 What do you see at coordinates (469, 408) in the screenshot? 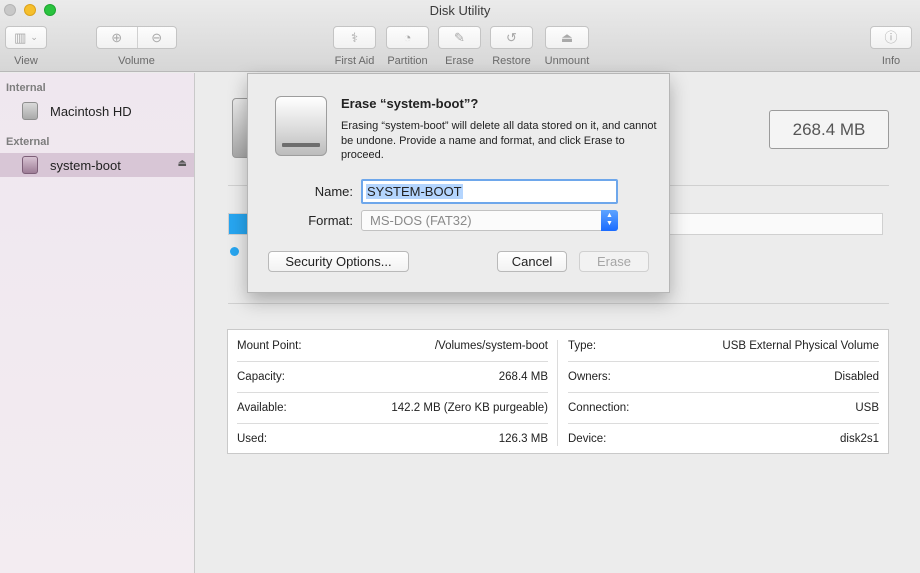
I see `info-value: 142.2 MB (Zero KB purgeable)` at bounding box center [469, 408].